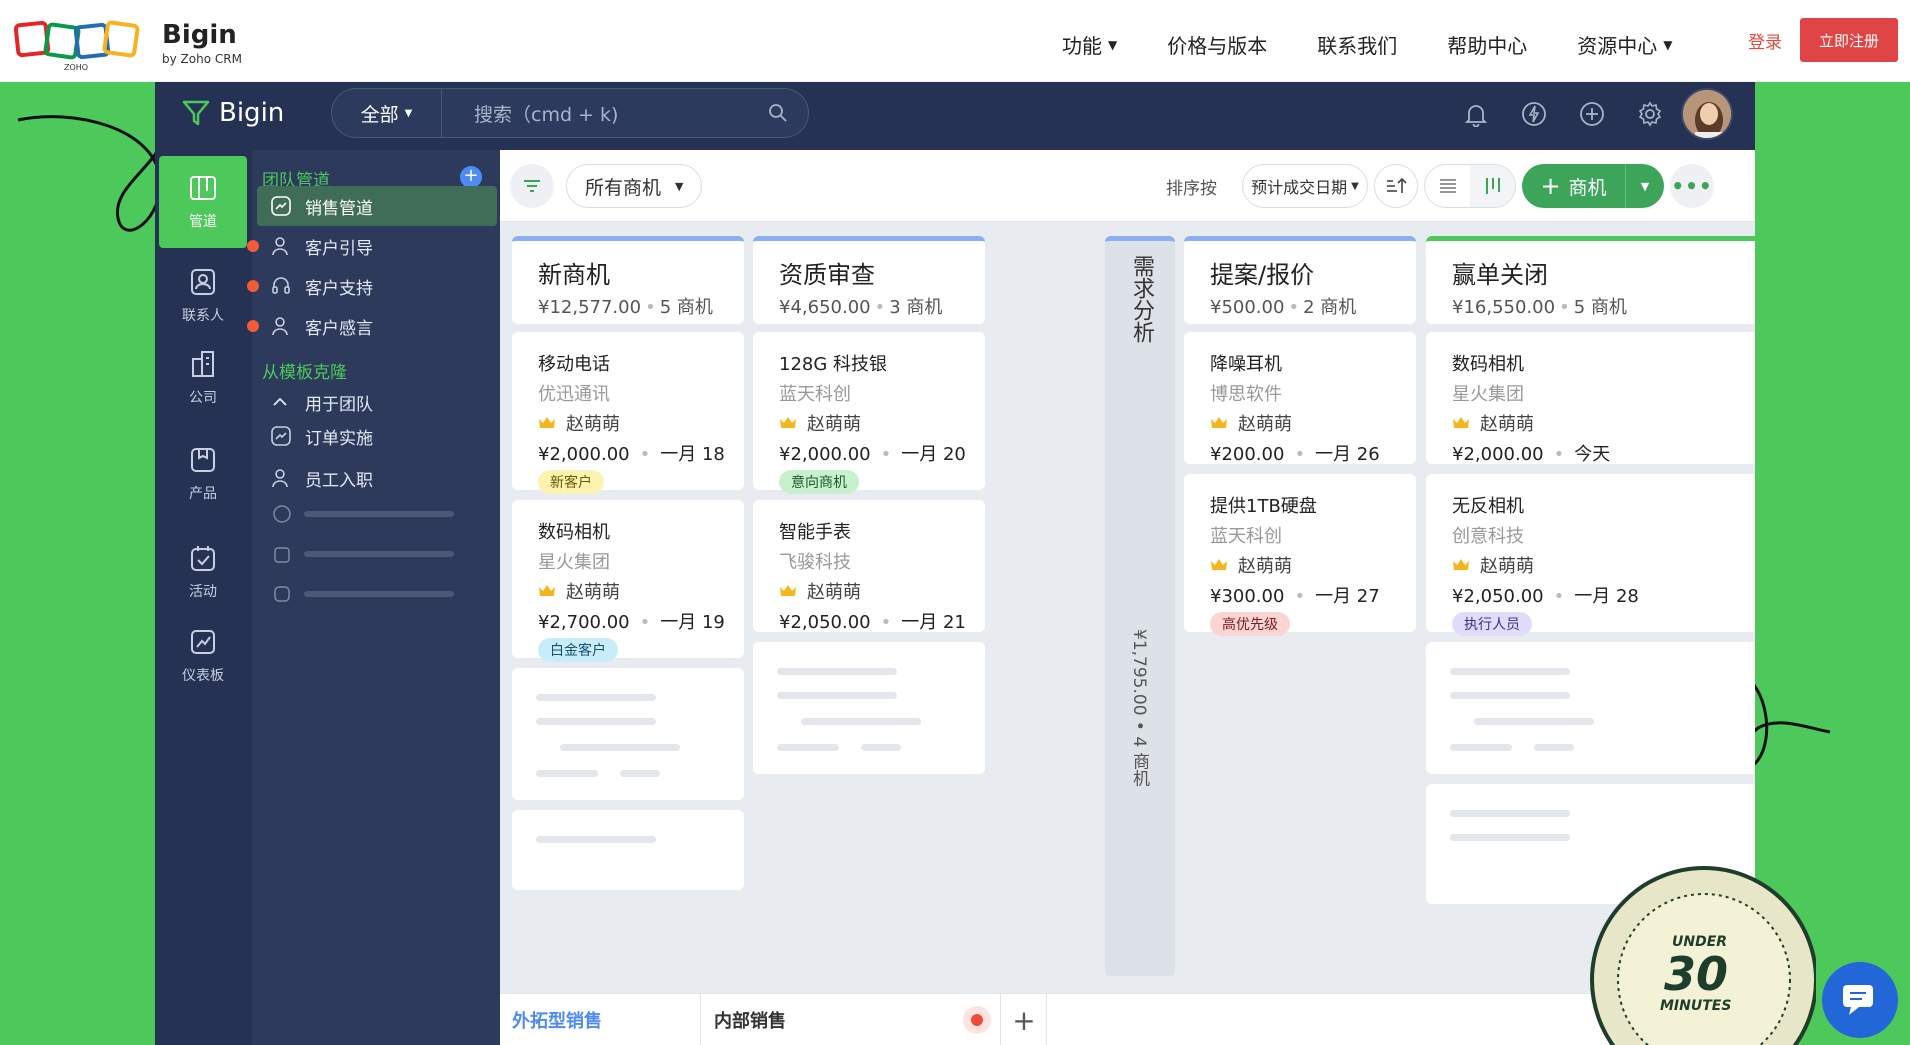  What do you see at coordinates (977, 1020) in the screenshot?
I see `record-indicator` at bounding box center [977, 1020].